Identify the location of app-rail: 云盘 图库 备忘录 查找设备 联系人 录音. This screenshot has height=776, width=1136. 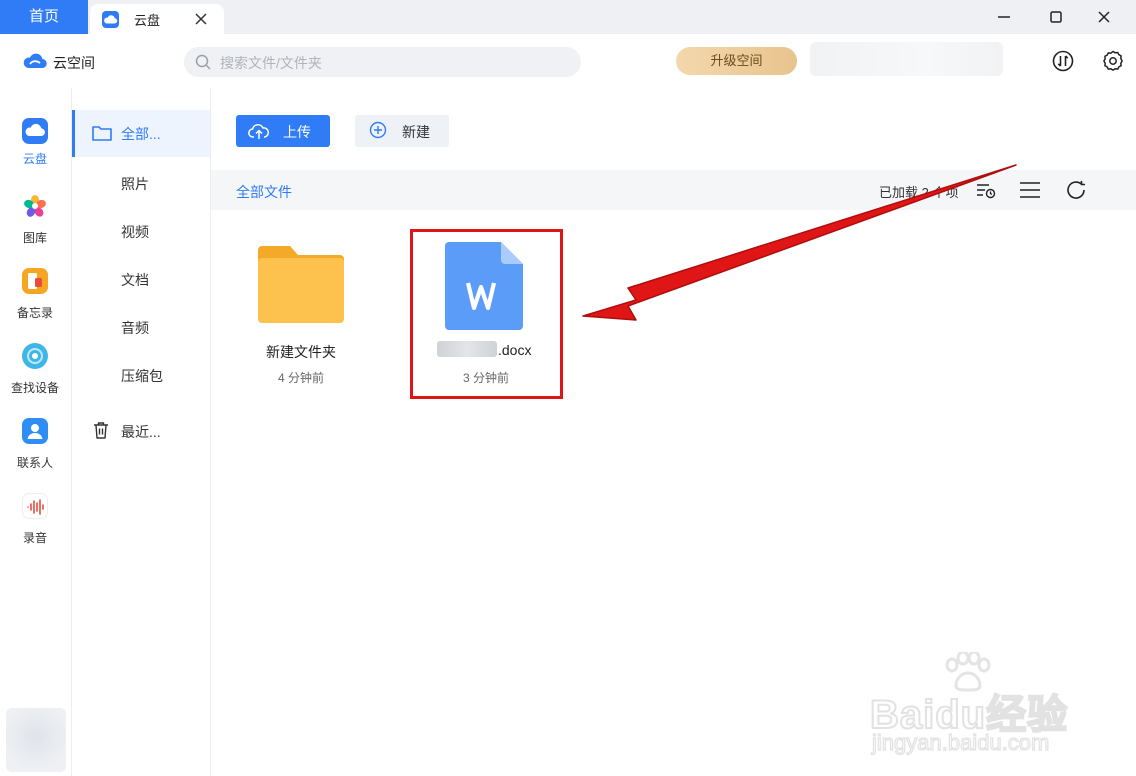
(36, 432).